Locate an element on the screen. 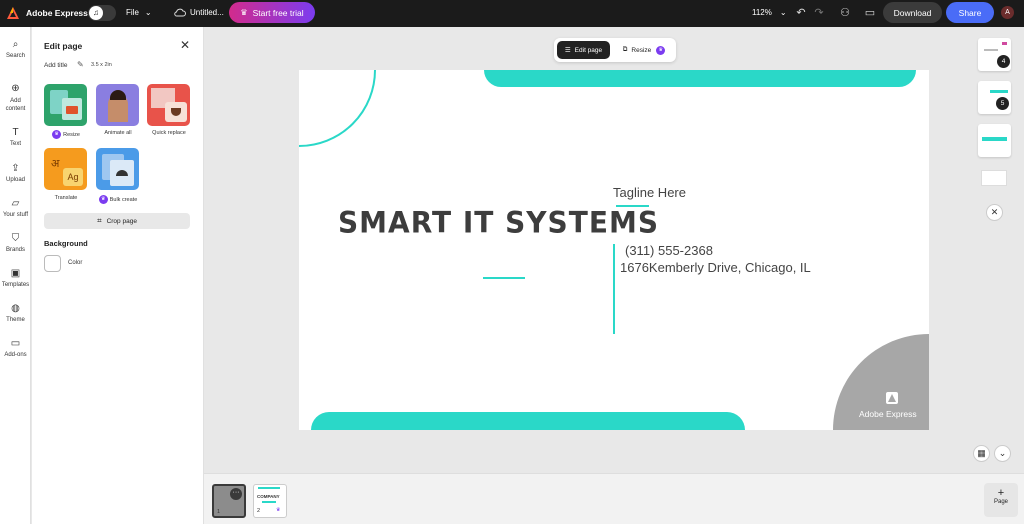 The height and width of the screenshot is (524, 1024). resize-icon: ⧉ is located at coordinates (625, 49).